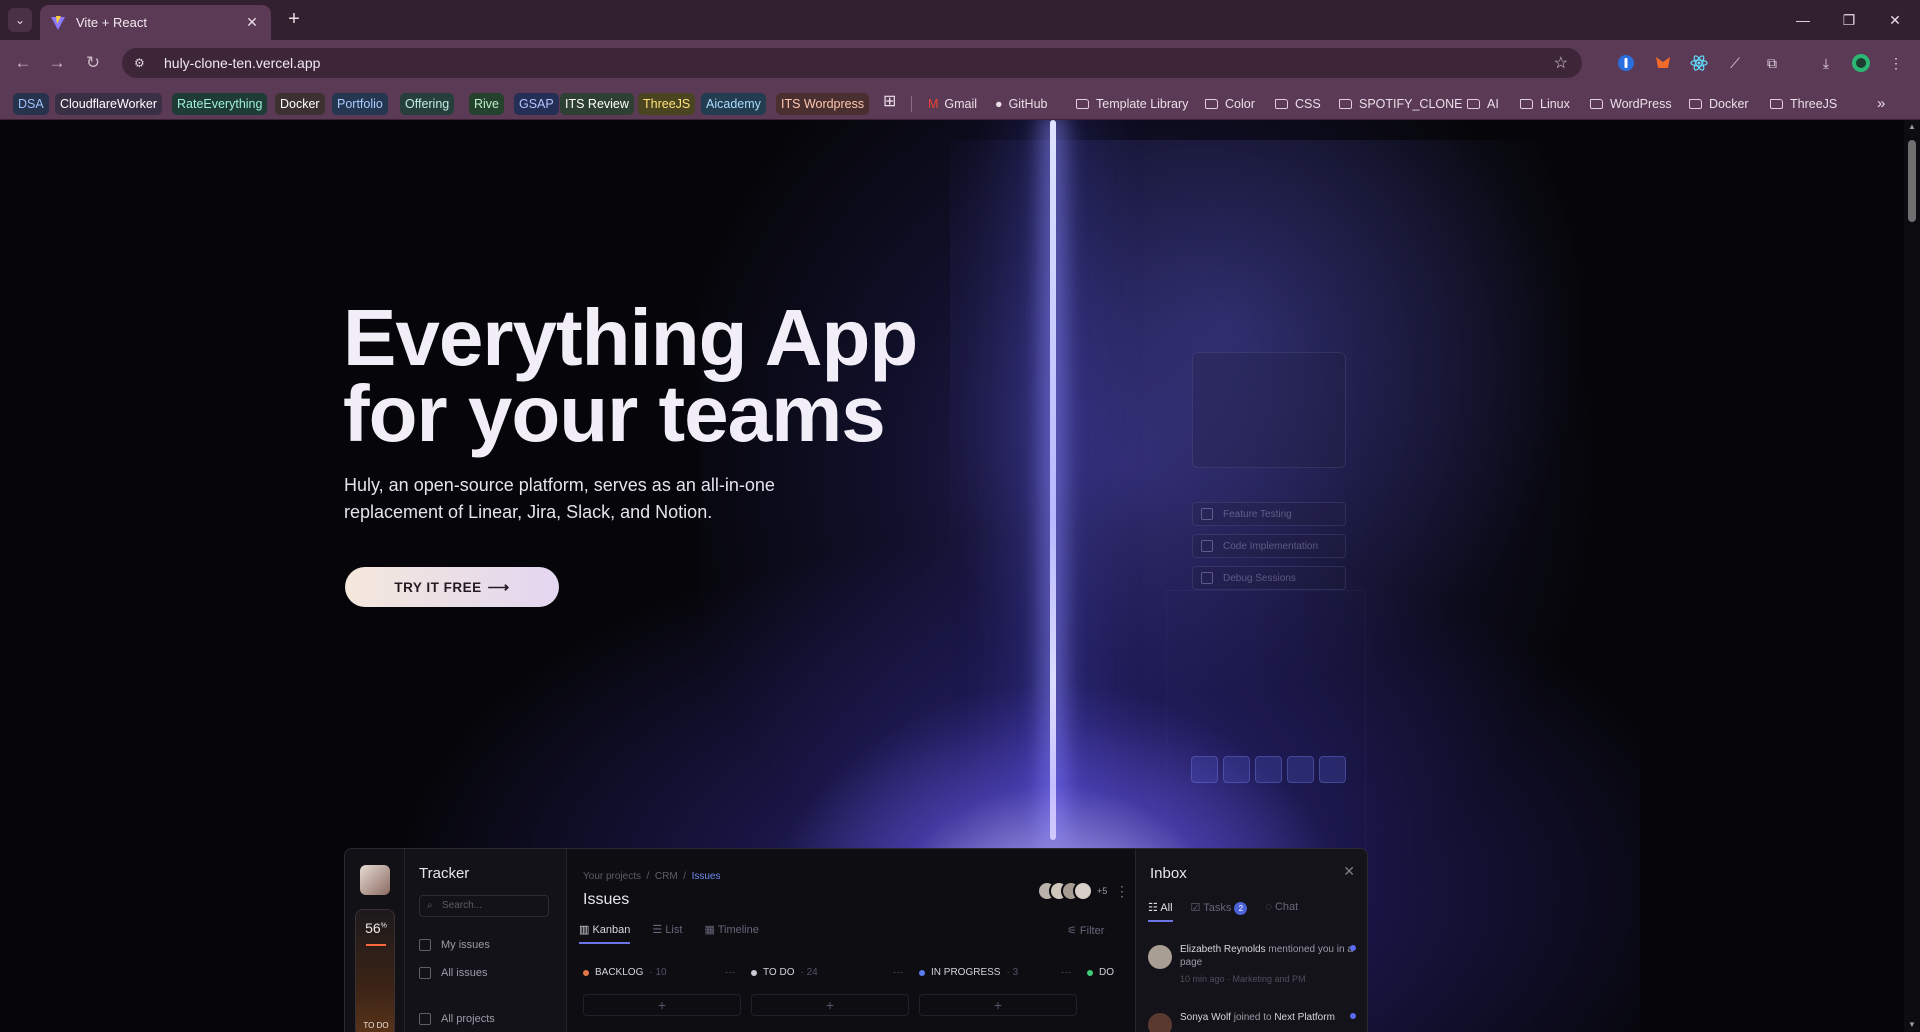 Image resolution: width=1920 pixels, height=1032 pixels. What do you see at coordinates (889, 102) in the screenshot?
I see `apps-grid-icon: ⊞` at bounding box center [889, 102].